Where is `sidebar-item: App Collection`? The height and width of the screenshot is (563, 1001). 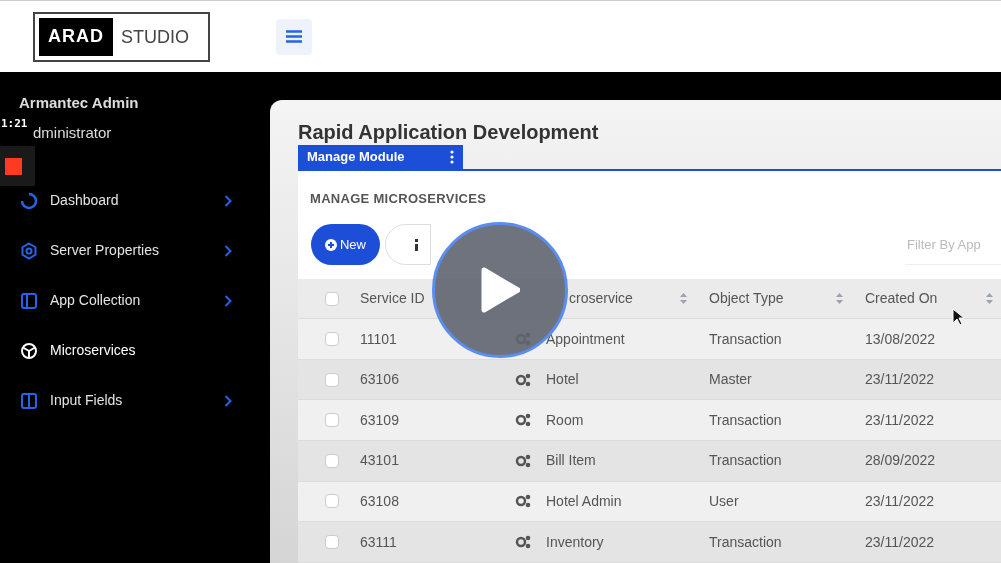 sidebar-item: App Collection is located at coordinates (135, 300).